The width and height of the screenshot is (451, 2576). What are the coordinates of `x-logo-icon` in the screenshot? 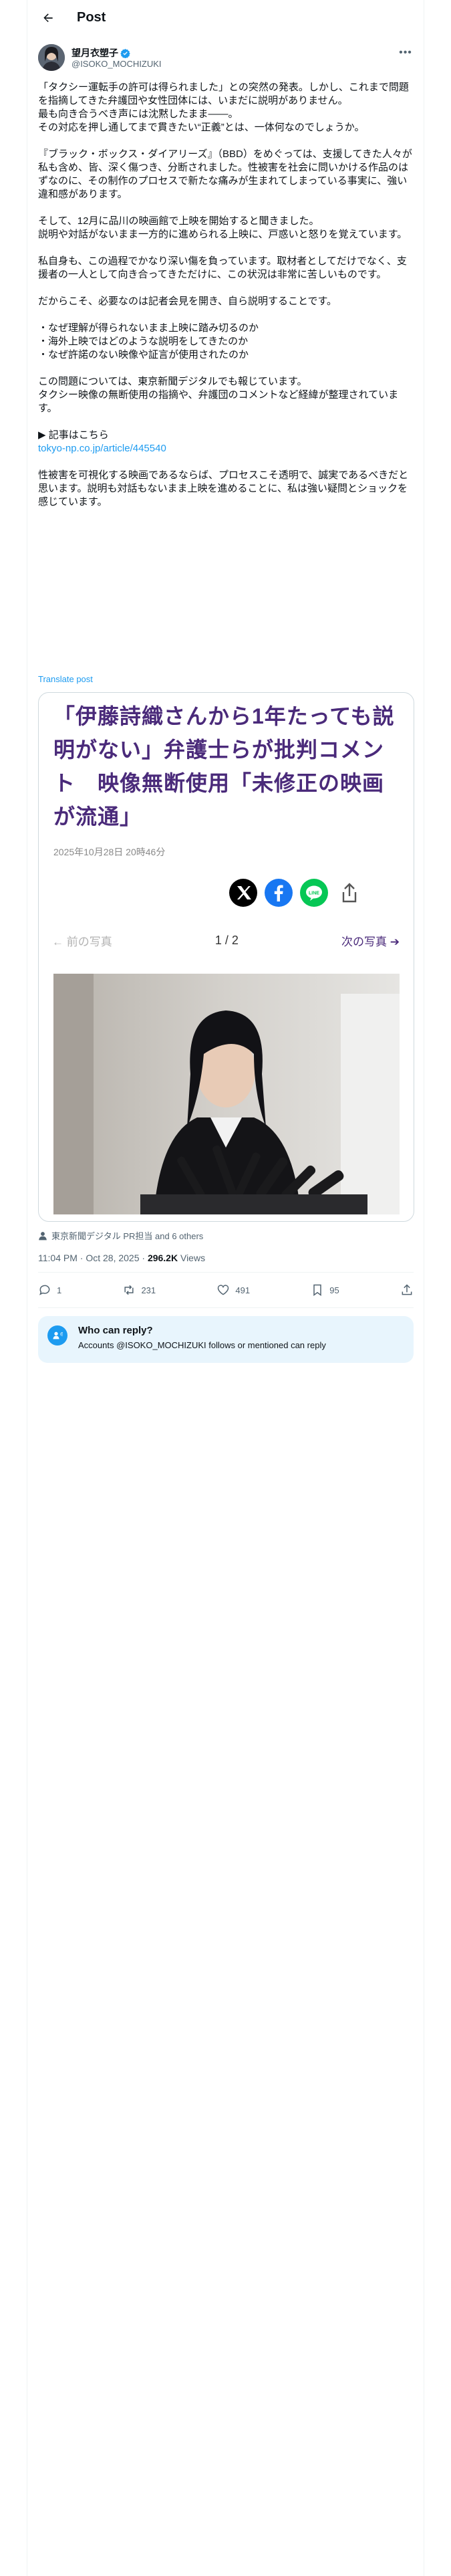 It's located at (243, 893).